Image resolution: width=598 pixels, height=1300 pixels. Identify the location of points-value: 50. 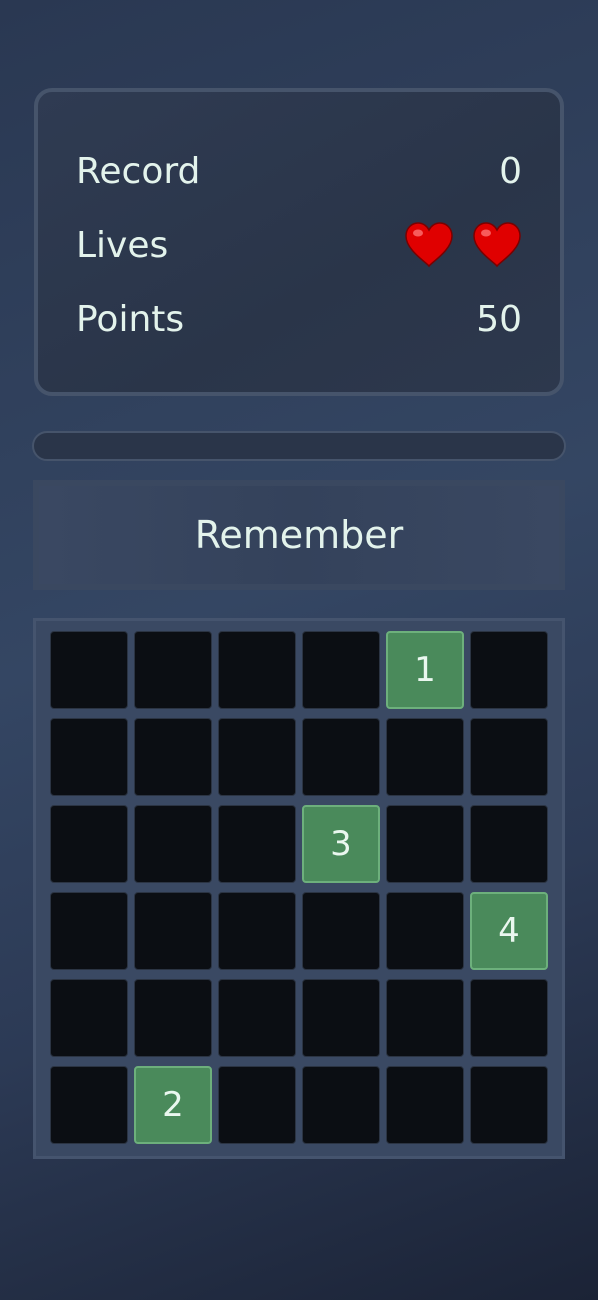
(499, 319).